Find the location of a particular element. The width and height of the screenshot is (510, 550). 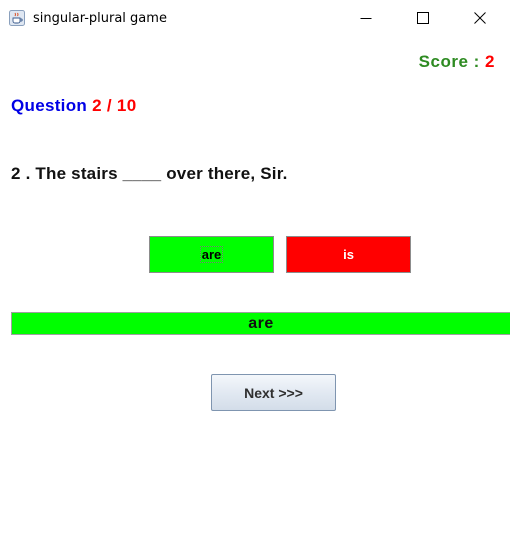

choice-button-is: is is located at coordinates (348, 254).